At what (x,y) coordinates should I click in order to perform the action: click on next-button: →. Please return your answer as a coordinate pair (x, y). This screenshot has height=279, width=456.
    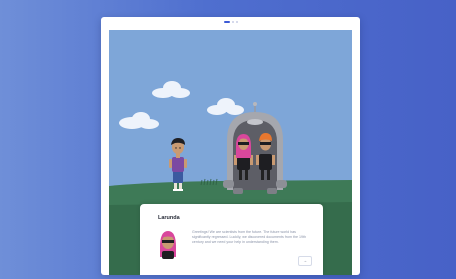
    Looking at the image, I should click on (305, 261).